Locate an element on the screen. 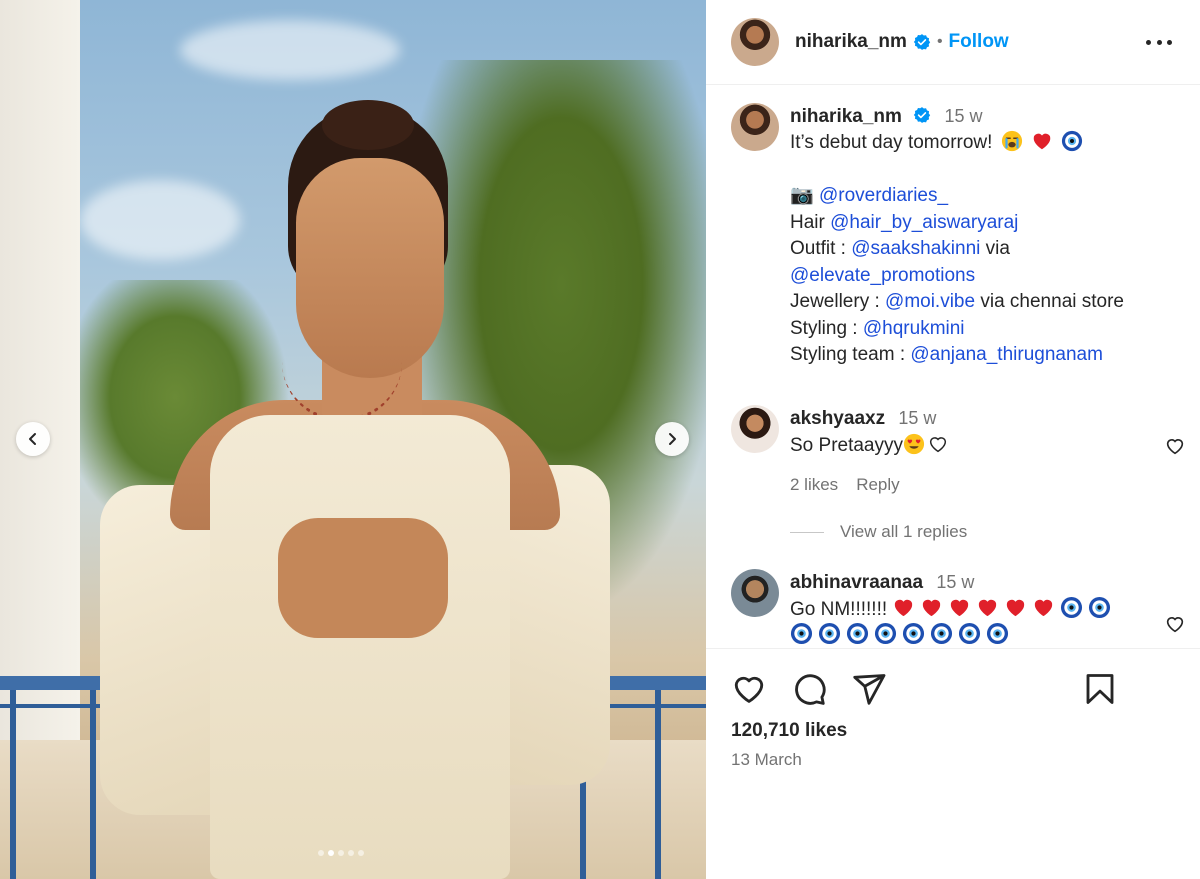 The image size is (1200, 879). carousel-indicator is located at coordinates (341, 853).